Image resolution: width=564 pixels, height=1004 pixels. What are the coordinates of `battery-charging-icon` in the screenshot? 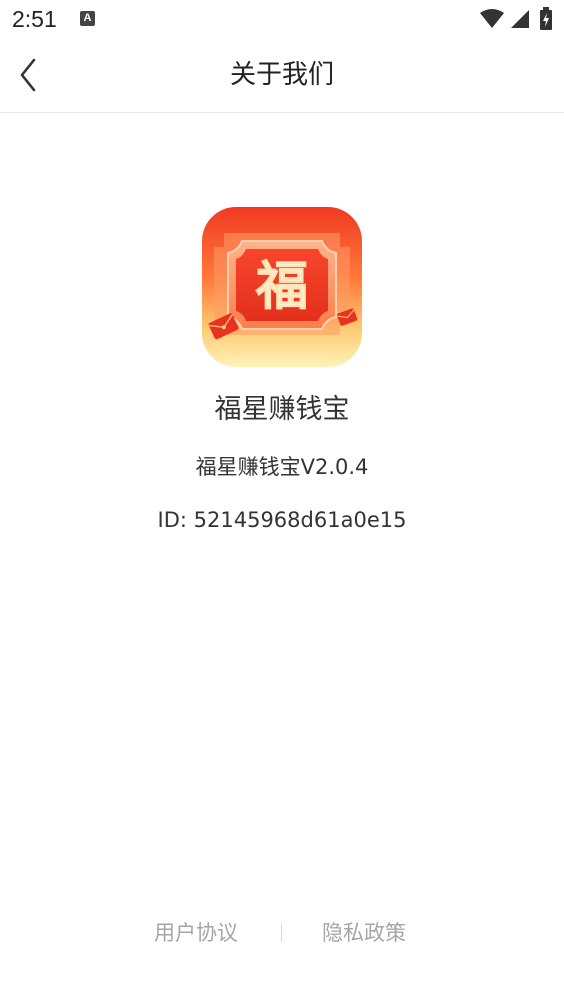 It's located at (546, 18).